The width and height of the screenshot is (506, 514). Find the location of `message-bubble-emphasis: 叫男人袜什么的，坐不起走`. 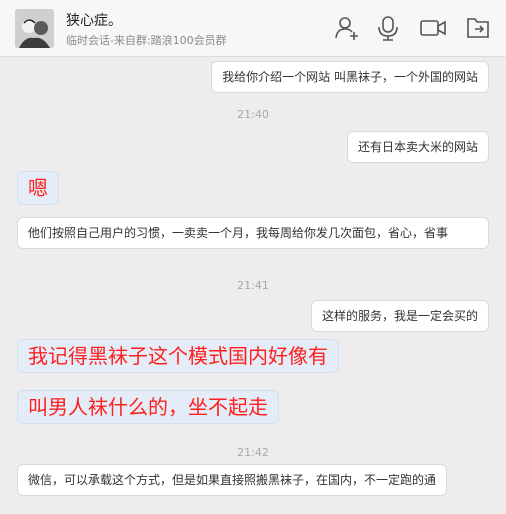

message-bubble-emphasis: 叫男人袜什么的，坐不起走 is located at coordinates (148, 407).